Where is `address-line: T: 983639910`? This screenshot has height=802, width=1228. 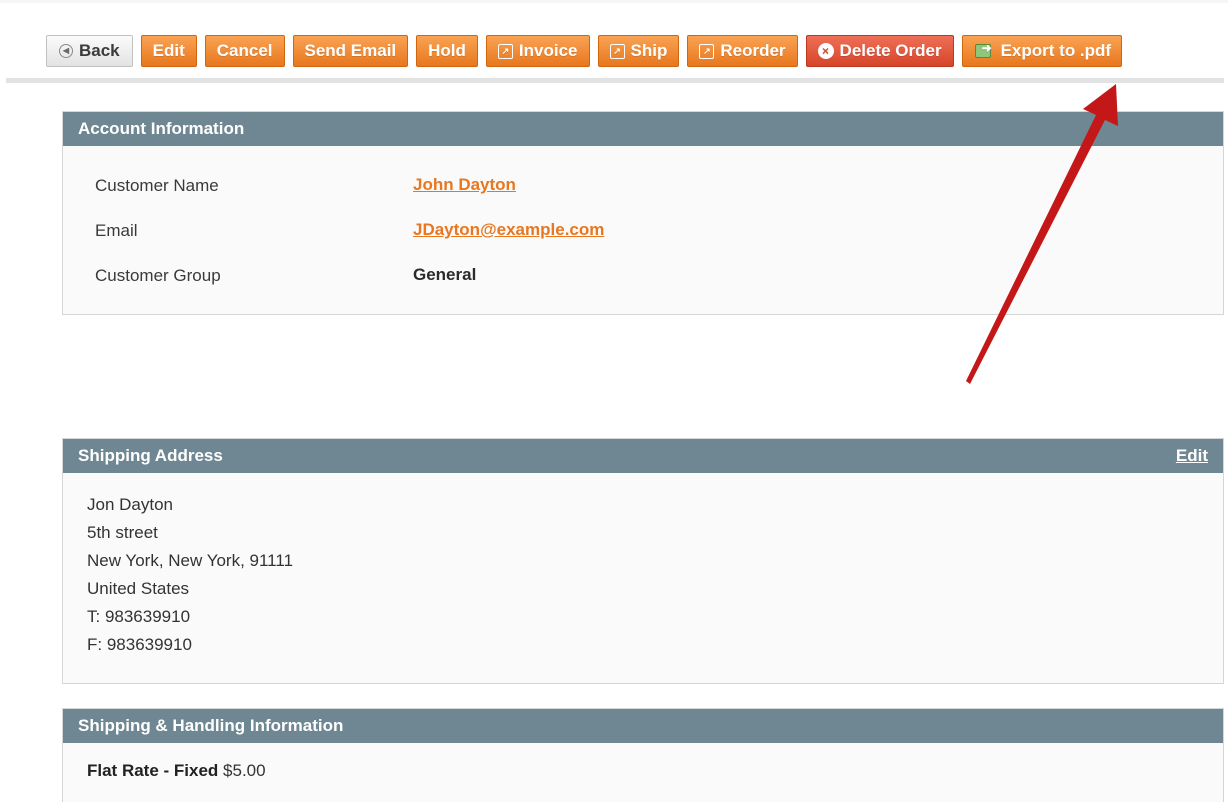
address-line: T: 983639910 is located at coordinates (139, 616).